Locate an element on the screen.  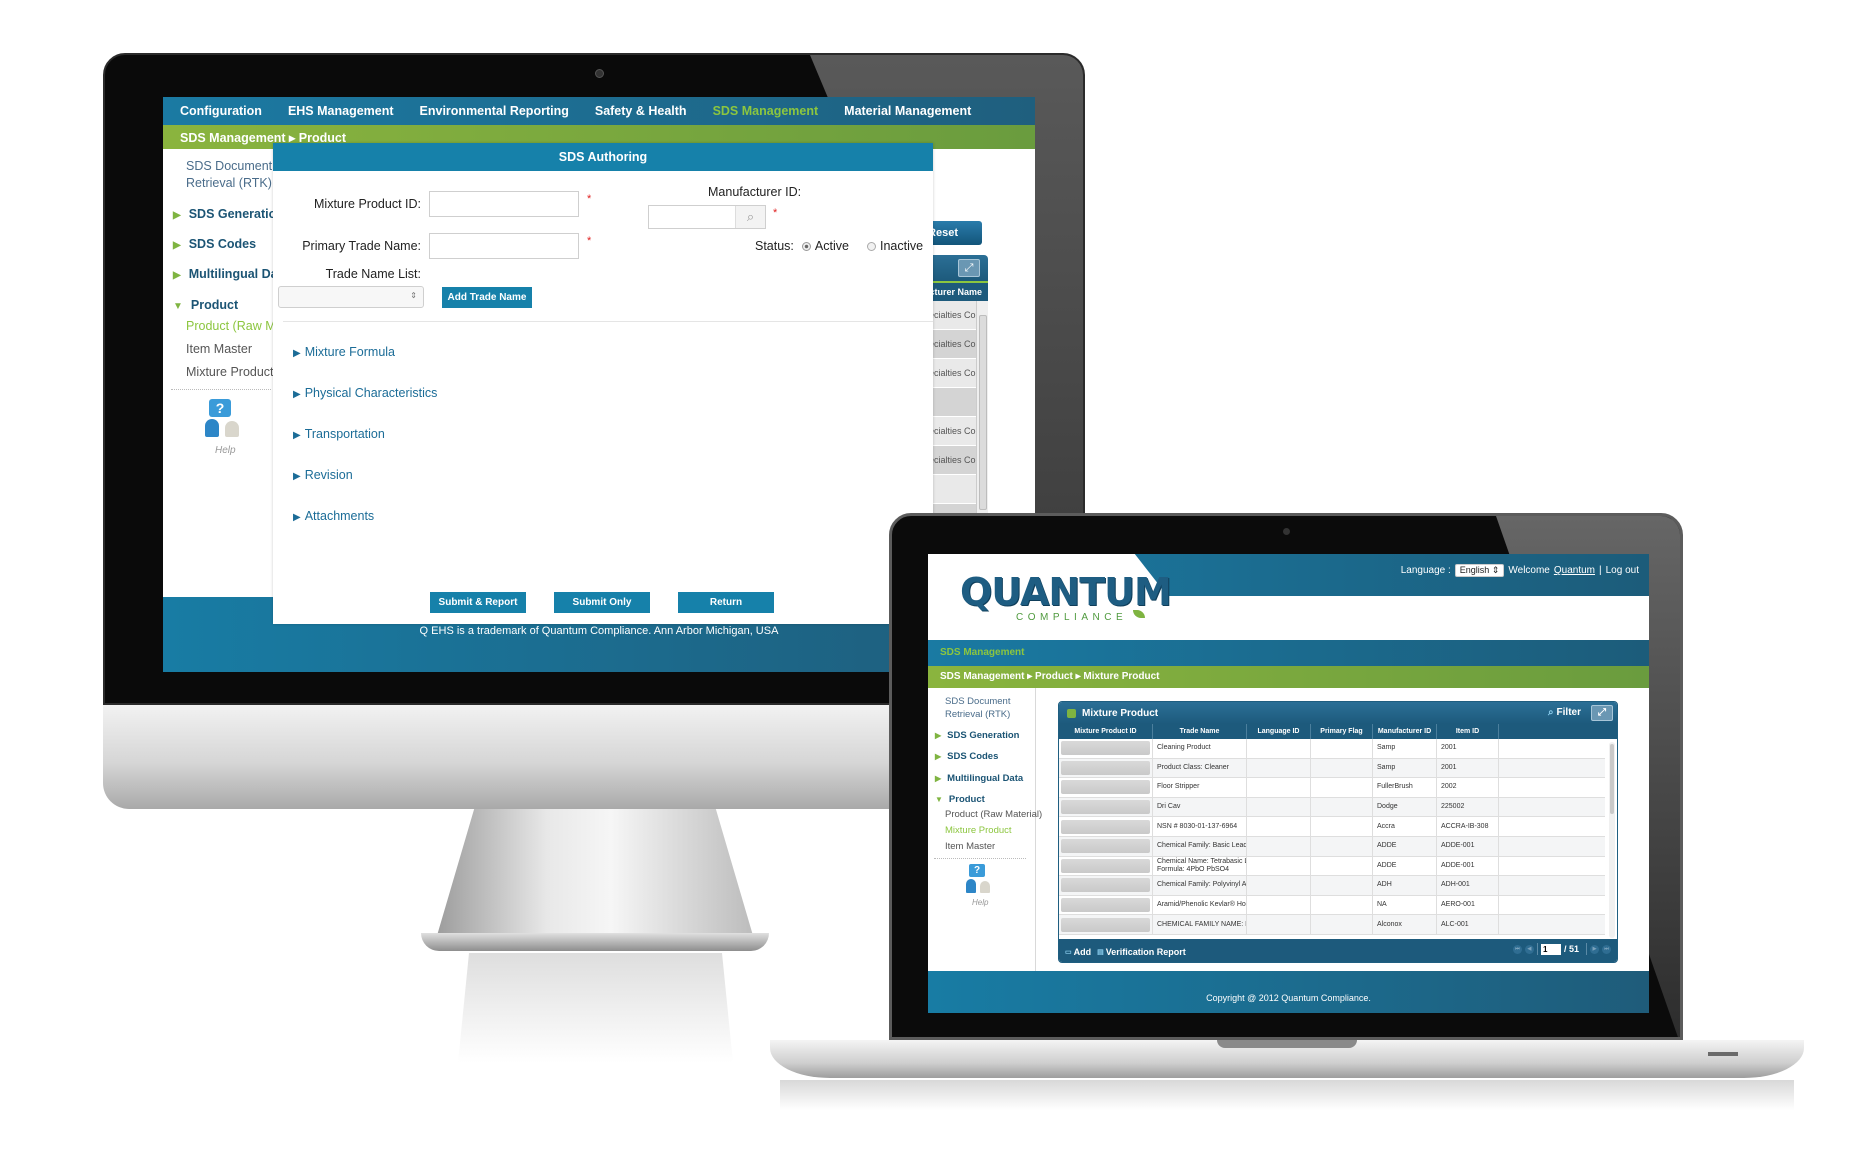
sidebar-item-multilingual-data: ▶ Multilingual Data is located at coordinates (979, 778).